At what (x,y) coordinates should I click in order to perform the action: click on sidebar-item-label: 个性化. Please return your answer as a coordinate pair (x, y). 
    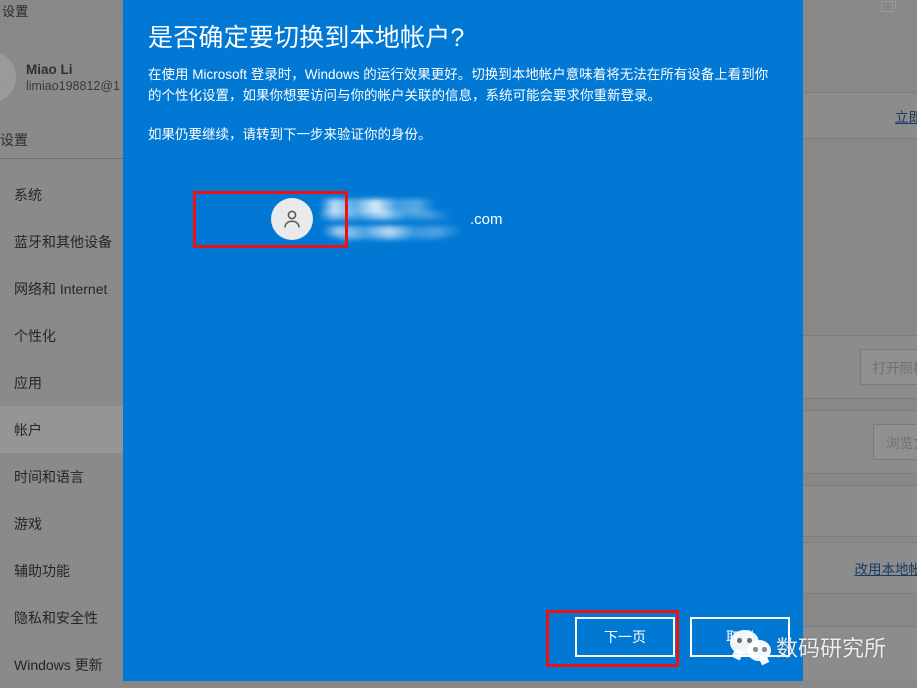
    Looking at the image, I should click on (35, 335).